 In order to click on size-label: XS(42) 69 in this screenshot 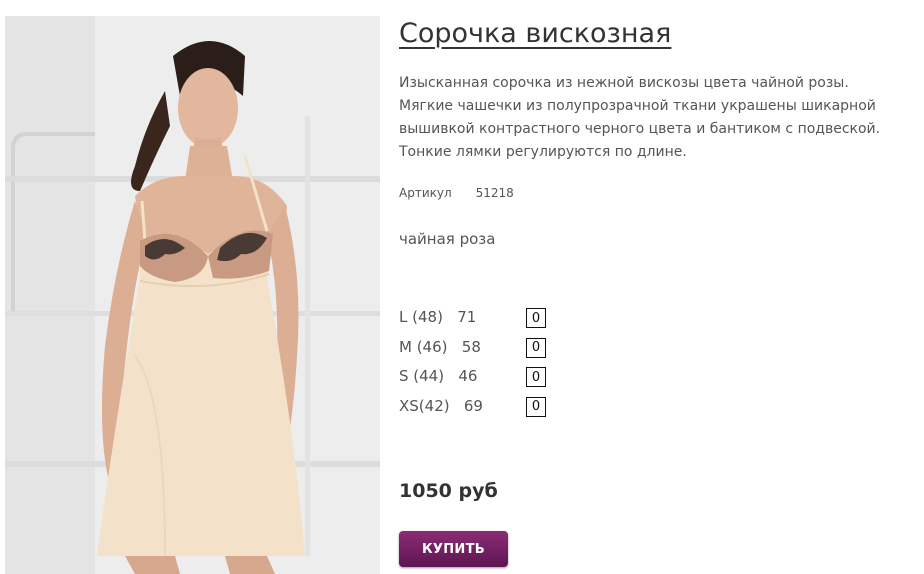, I will do `click(441, 405)`.